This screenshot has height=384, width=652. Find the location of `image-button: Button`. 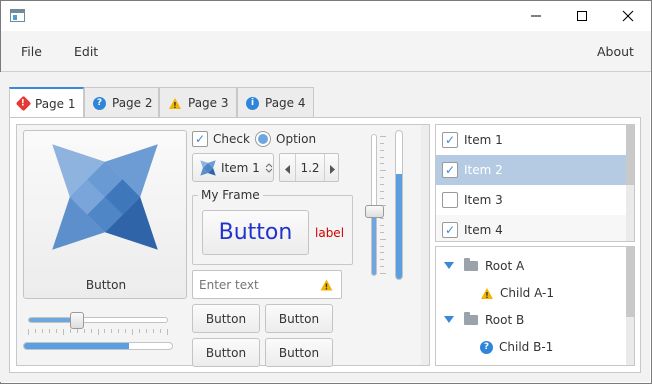

image-button: Button is located at coordinates (105, 214).